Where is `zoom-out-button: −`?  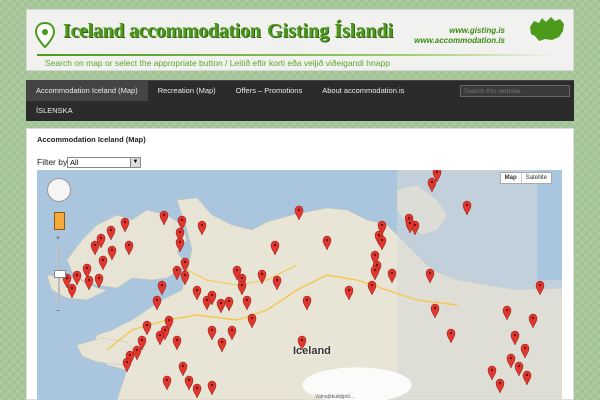 zoom-out-button: − is located at coordinates (58, 311).